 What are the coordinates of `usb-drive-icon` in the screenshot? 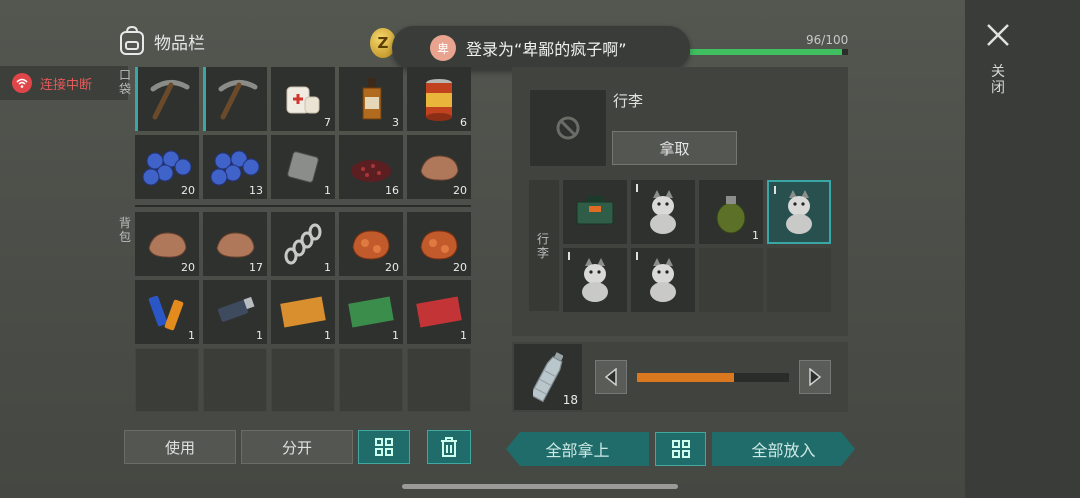 It's located at (235, 312).